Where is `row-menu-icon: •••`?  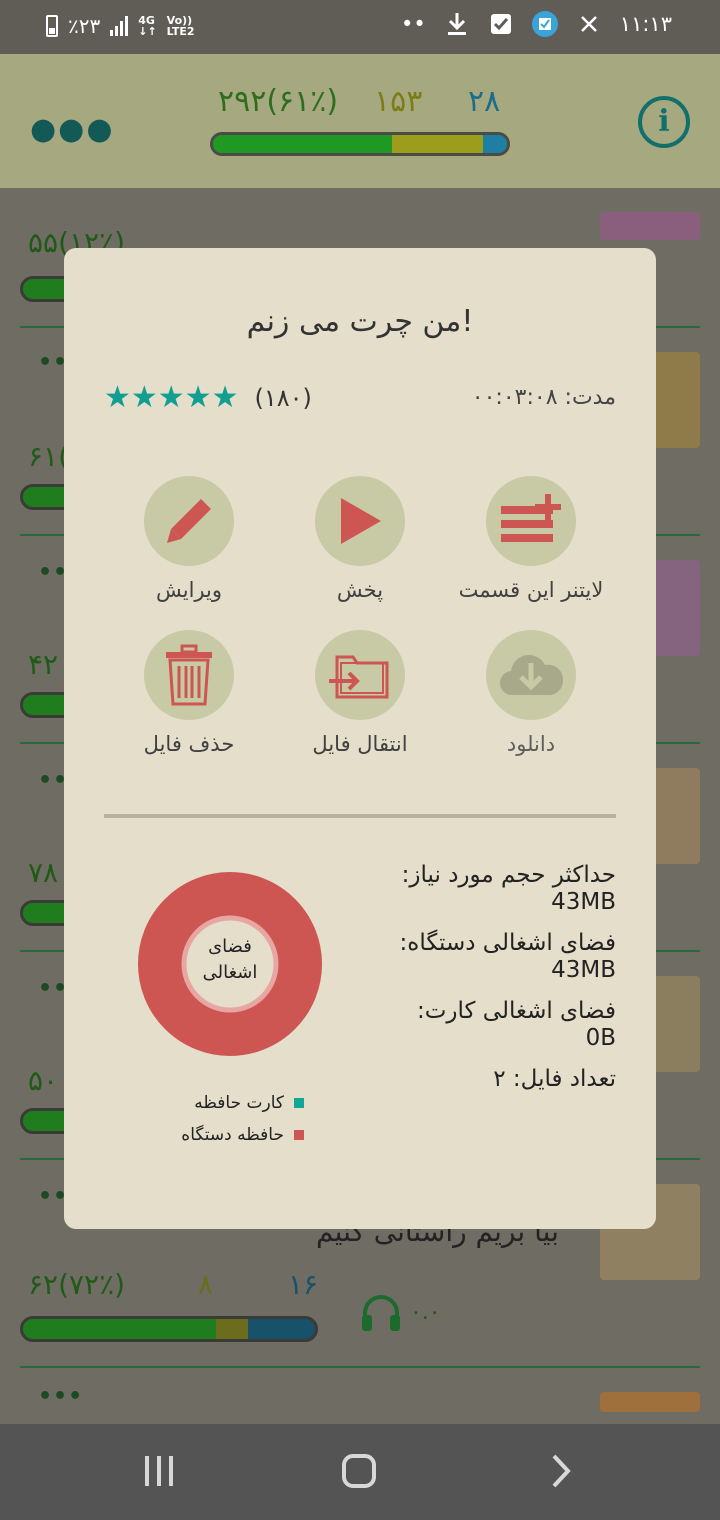 row-menu-icon: ••• is located at coordinates (60, 1396).